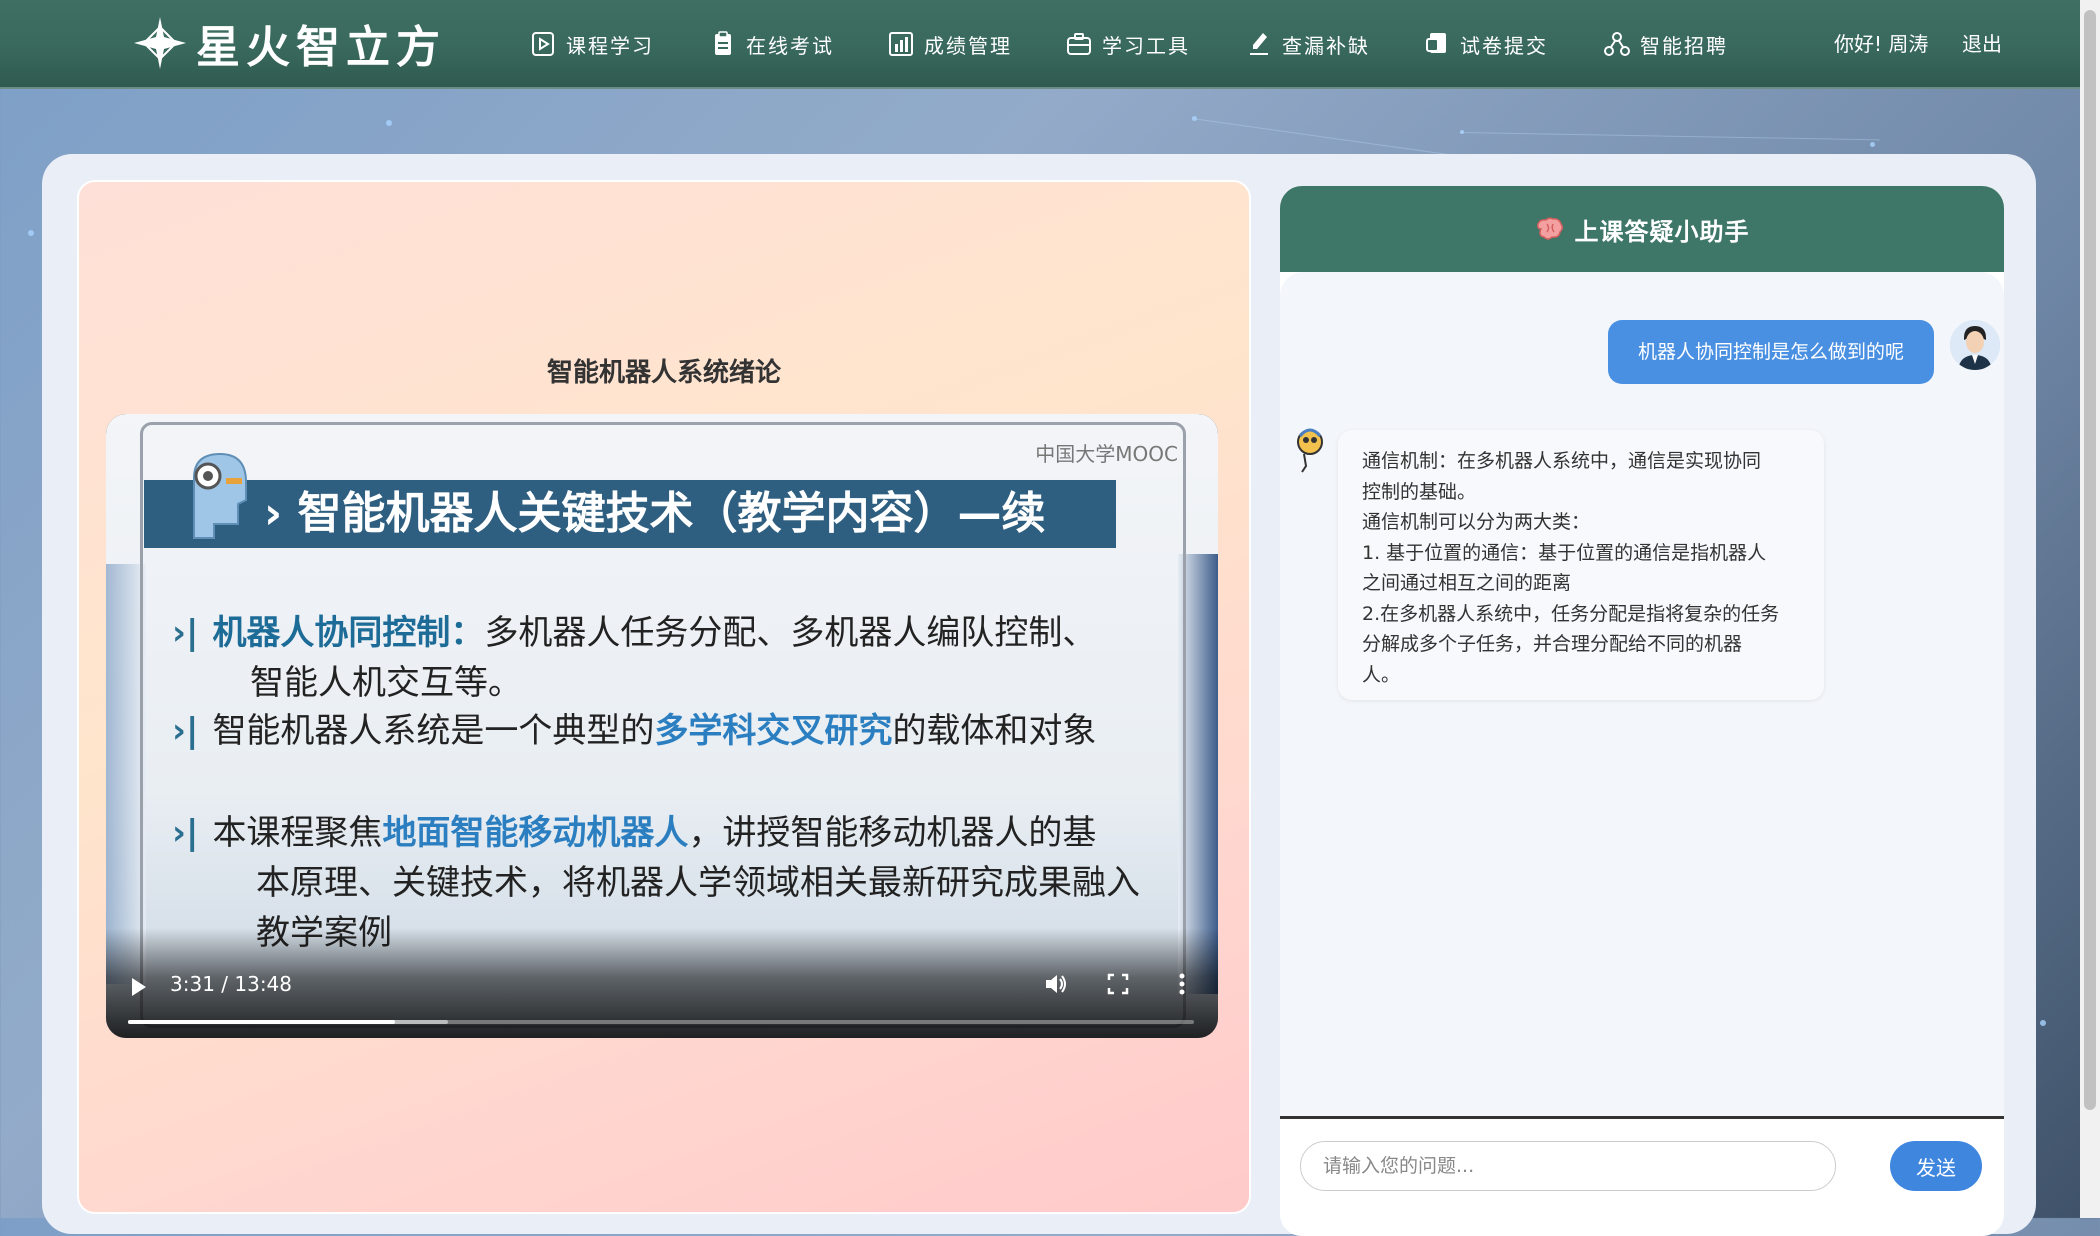 The image size is (2100, 1236). What do you see at coordinates (281, 513) in the screenshot?
I see `slide-heading-chevron: ›` at bounding box center [281, 513].